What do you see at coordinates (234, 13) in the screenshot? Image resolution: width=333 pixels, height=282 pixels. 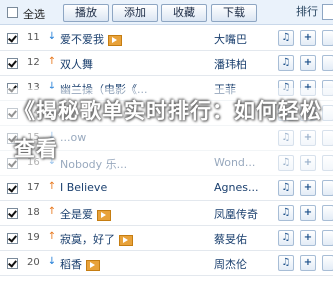 I see `download-button: 下载` at bounding box center [234, 13].